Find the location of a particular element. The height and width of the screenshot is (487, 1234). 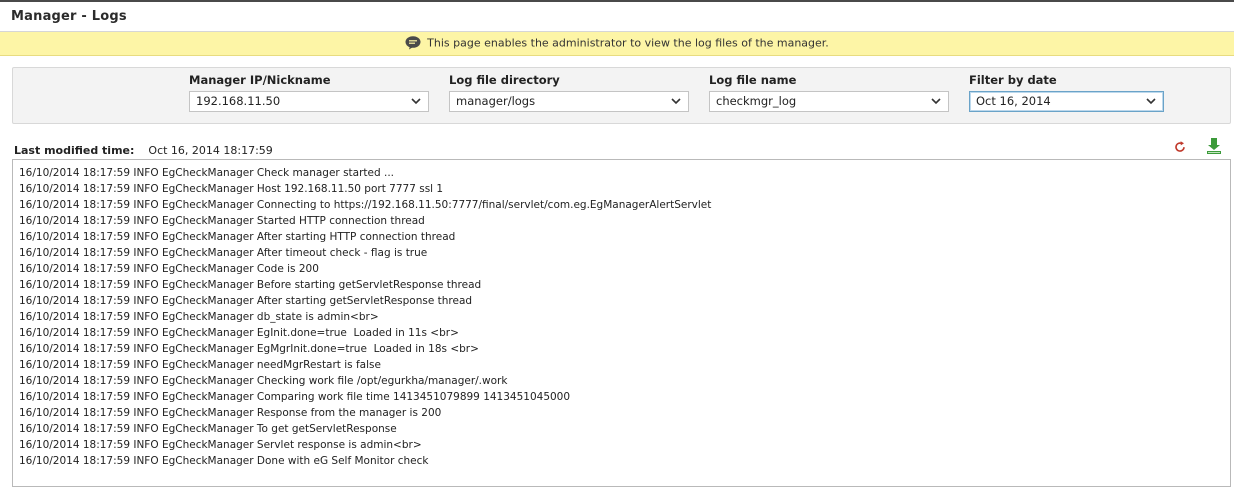

date-select: Oct 16, 2014 is located at coordinates (1066, 101).